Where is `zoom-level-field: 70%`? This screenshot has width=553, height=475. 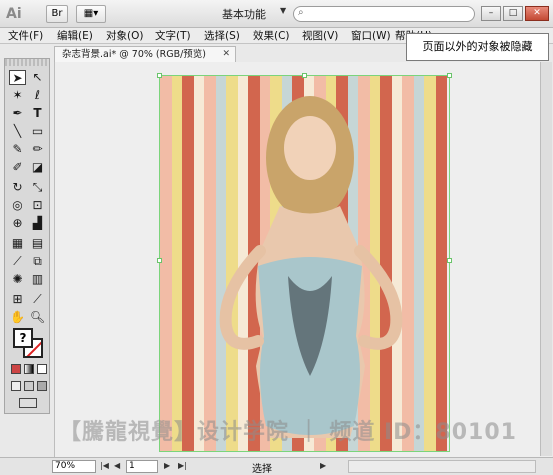 zoom-level-field: 70% is located at coordinates (74, 466).